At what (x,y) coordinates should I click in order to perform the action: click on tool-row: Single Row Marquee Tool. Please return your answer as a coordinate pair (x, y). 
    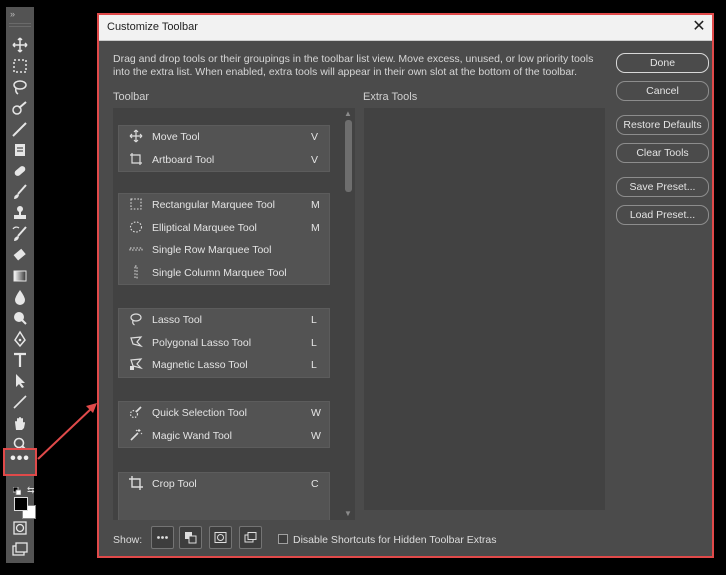
    Looking at the image, I should click on (224, 250).